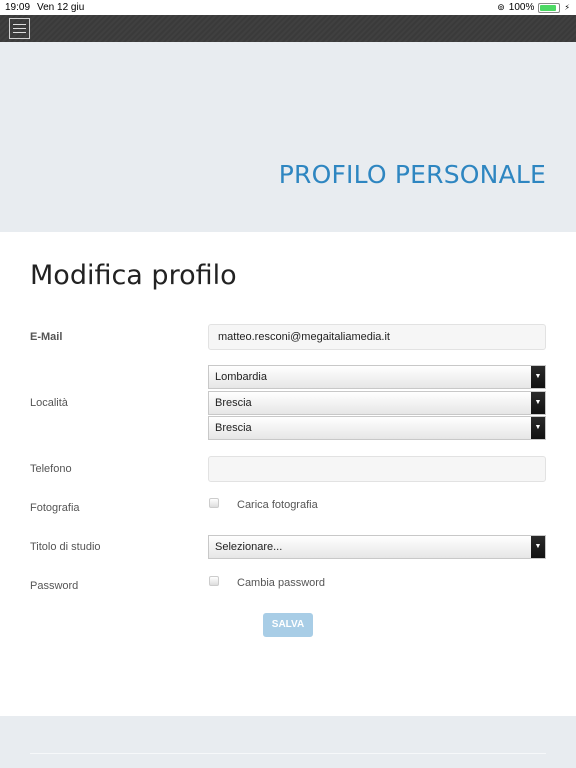 This screenshot has height=768, width=576. Describe the element at coordinates (288, 753) in the screenshot. I see `footer-divider` at that location.